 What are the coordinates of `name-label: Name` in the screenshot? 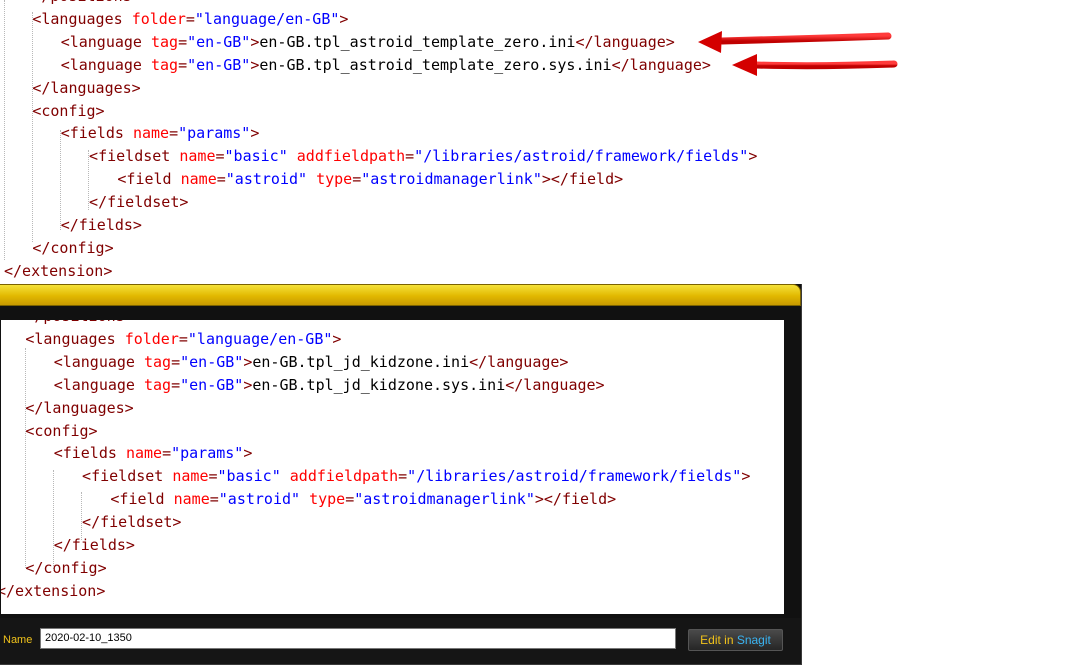 It's located at (18, 640).